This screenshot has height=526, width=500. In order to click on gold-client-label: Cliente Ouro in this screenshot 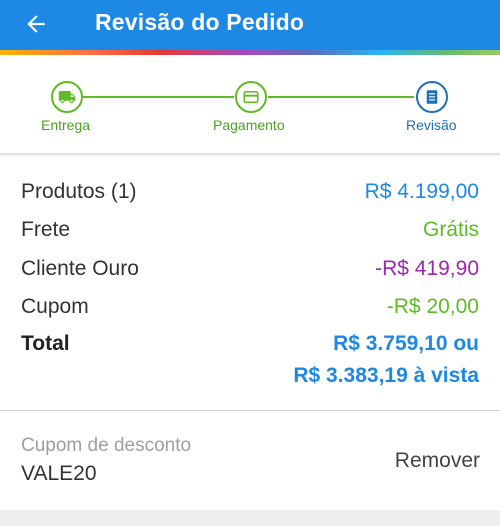, I will do `click(80, 268)`.